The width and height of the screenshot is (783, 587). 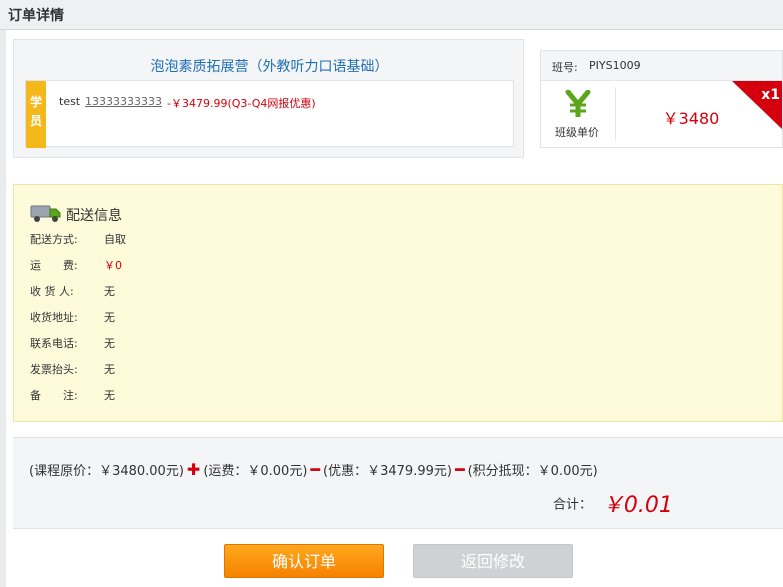 What do you see at coordinates (241, 103) in the screenshot?
I see `student-discount: -￥3479.99(Q3-Q4网报优惠)` at bounding box center [241, 103].